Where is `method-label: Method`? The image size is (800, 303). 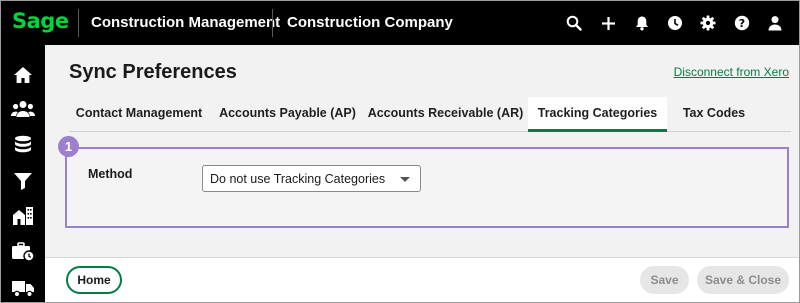
method-label: Method is located at coordinates (110, 174).